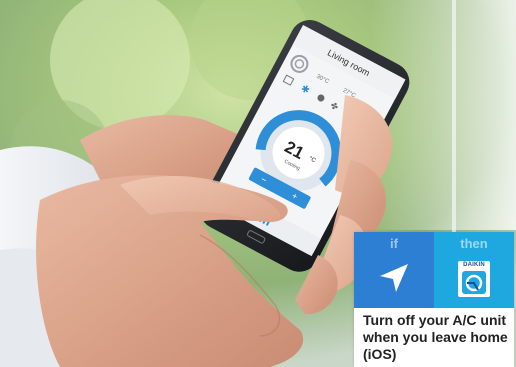  I want to click on daikin-logo: DAIKIN, so click(474, 279).